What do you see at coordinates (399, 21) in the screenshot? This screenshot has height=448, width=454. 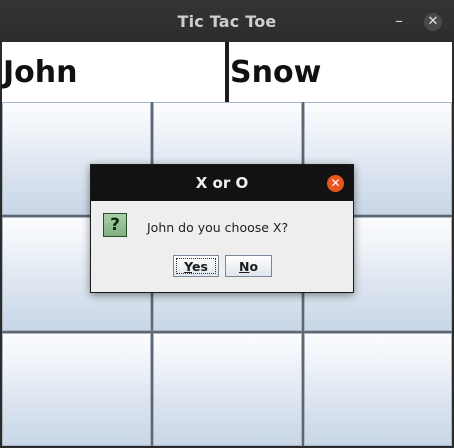 I see `minimize-icon: –` at bounding box center [399, 21].